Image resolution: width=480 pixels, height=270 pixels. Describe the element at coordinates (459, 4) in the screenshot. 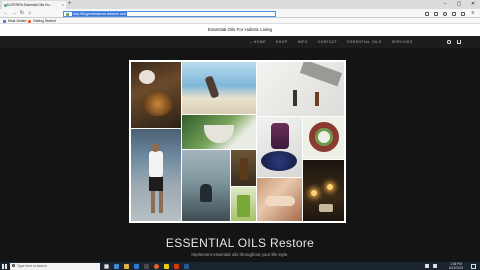

I see `maximize-button: ▢` at that location.